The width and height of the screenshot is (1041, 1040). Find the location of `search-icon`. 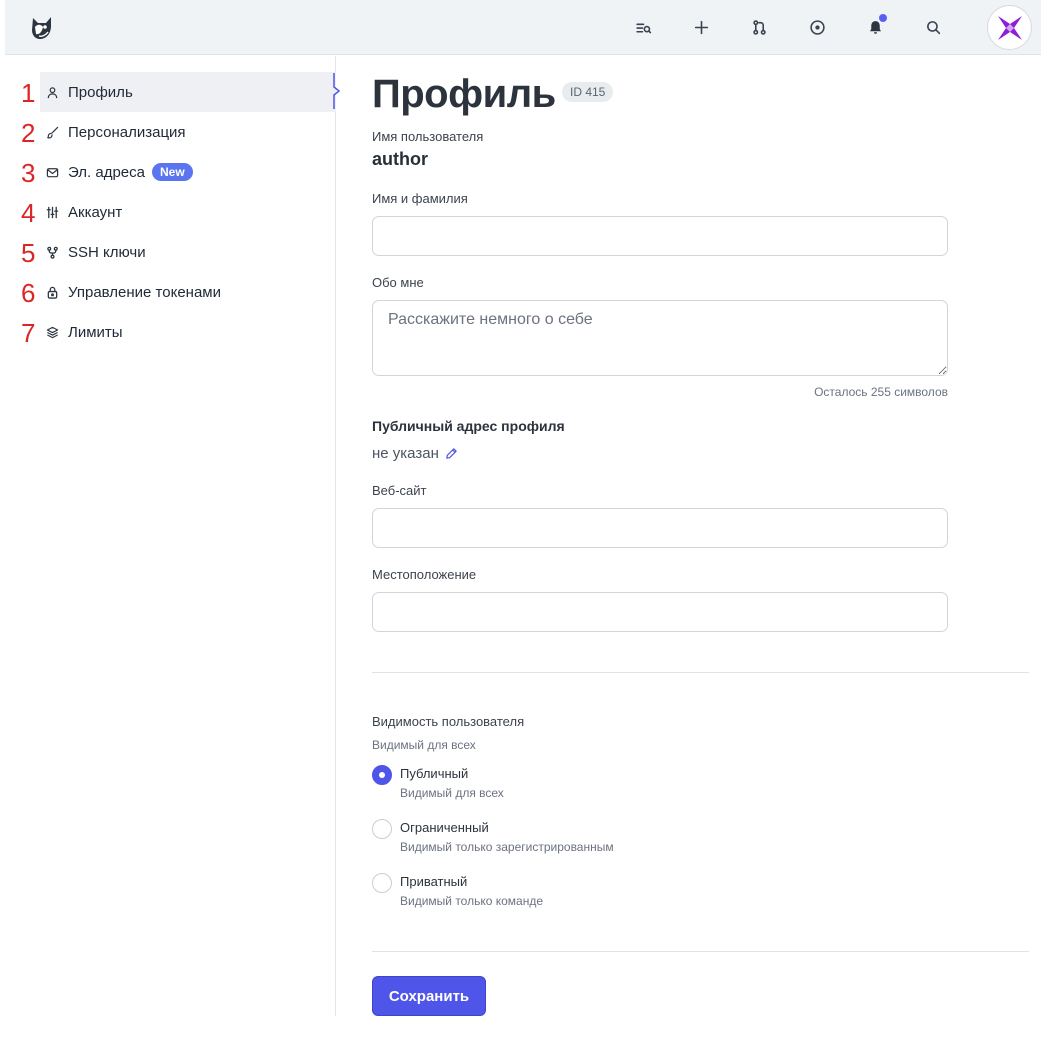

search-icon is located at coordinates (933, 27).